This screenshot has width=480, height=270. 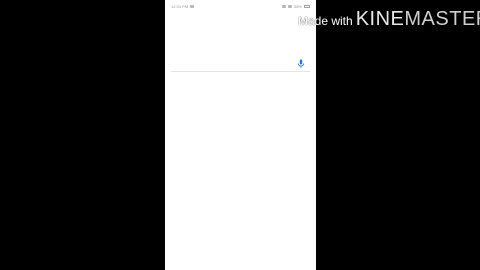 I want to click on watermark-brand-kine: KINE, so click(x=380, y=19).